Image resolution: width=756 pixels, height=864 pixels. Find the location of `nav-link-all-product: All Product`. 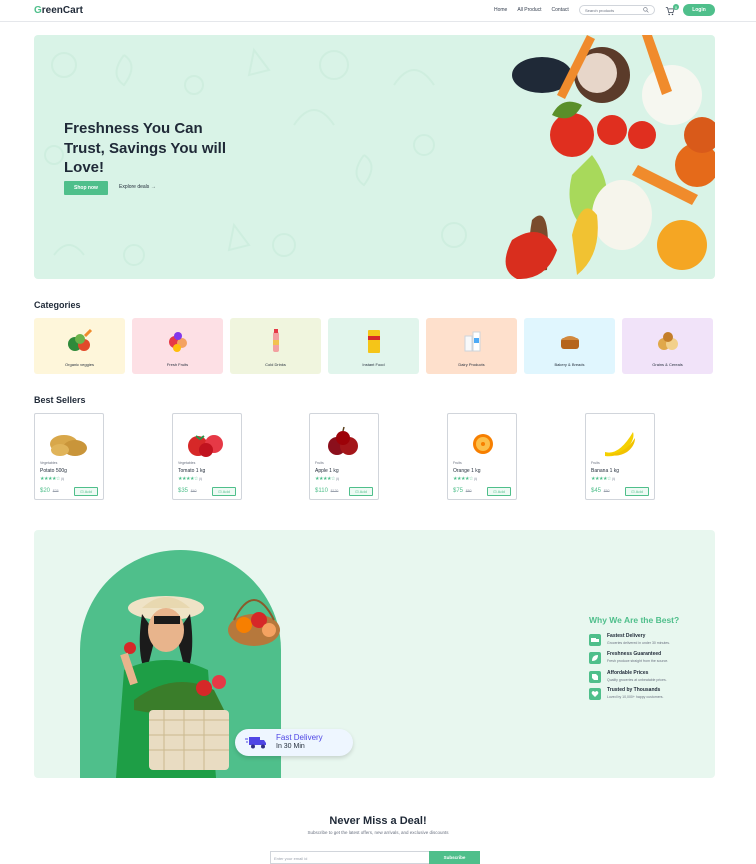

nav-link-all-product: All Product is located at coordinates (529, 10).